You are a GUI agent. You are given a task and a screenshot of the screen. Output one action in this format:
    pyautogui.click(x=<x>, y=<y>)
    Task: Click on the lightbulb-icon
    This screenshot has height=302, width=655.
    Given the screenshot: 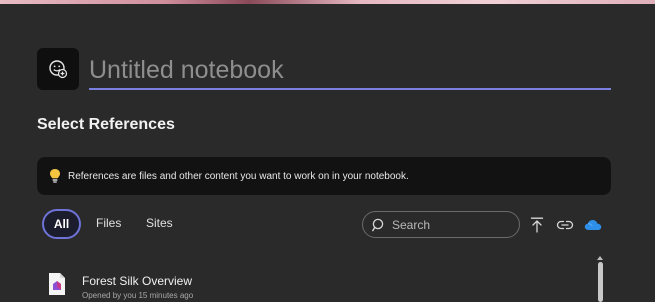 What is the action you would take?
    pyautogui.click(x=56, y=176)
    